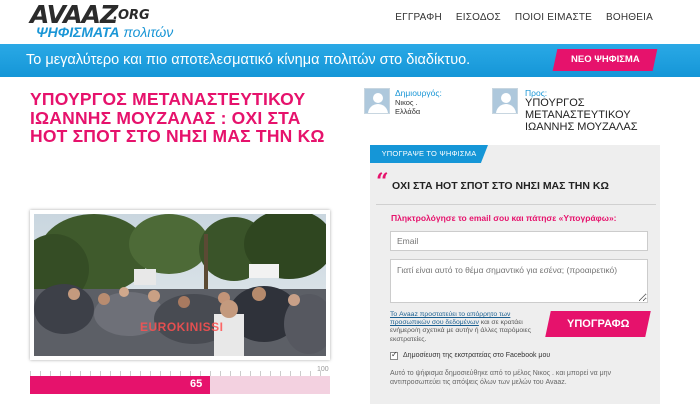 The width and height of the screenshot is (700, 404). I want to click on new-petition-button: ΝΕΟ ΨΗΦΙΣΜΑ, so click(605, 60).